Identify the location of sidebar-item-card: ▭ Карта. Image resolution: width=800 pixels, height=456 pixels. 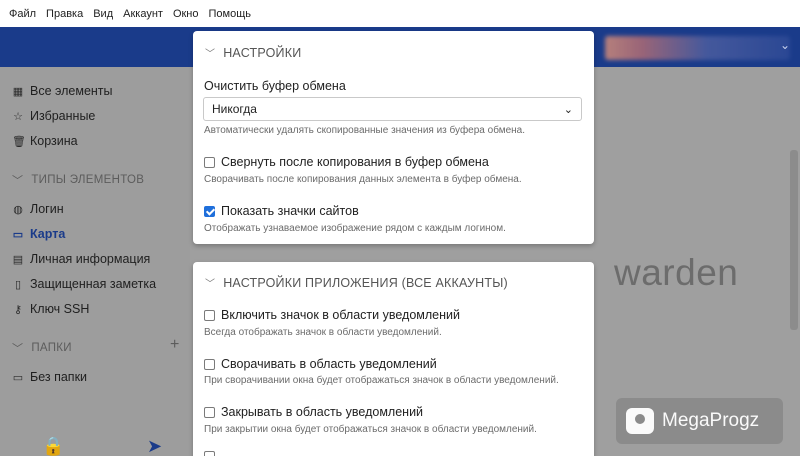
(38, 234).